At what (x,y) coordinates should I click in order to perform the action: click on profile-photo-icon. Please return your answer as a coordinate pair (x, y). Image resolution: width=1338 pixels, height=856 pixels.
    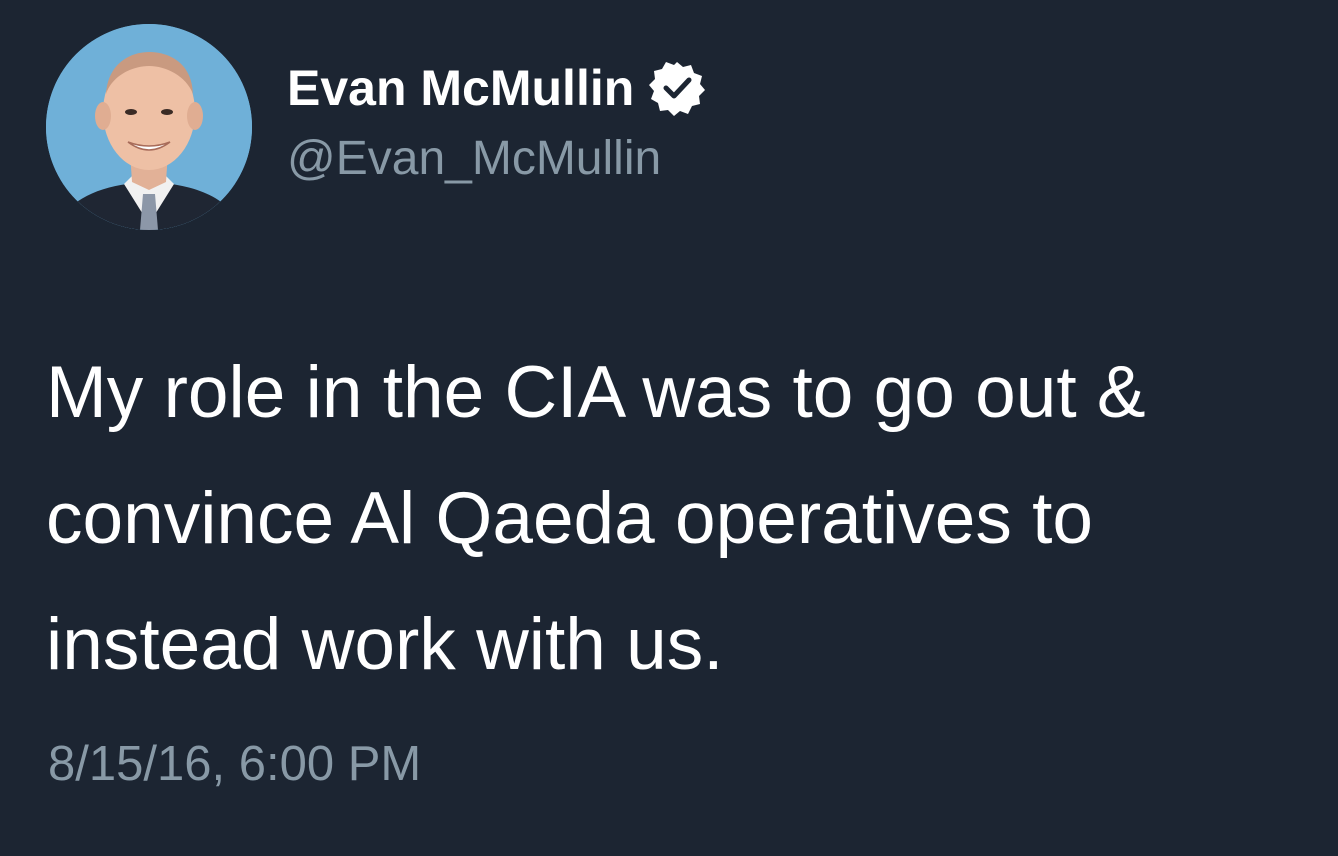
    Looking at the image, I should click on (149, 127).